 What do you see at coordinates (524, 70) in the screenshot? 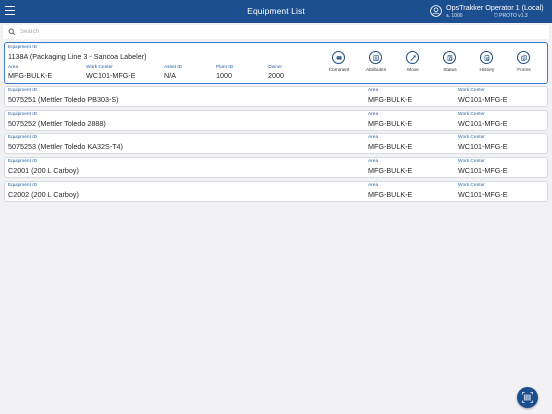
I see `forms-label: Forms` at bounding box center [524, 70].